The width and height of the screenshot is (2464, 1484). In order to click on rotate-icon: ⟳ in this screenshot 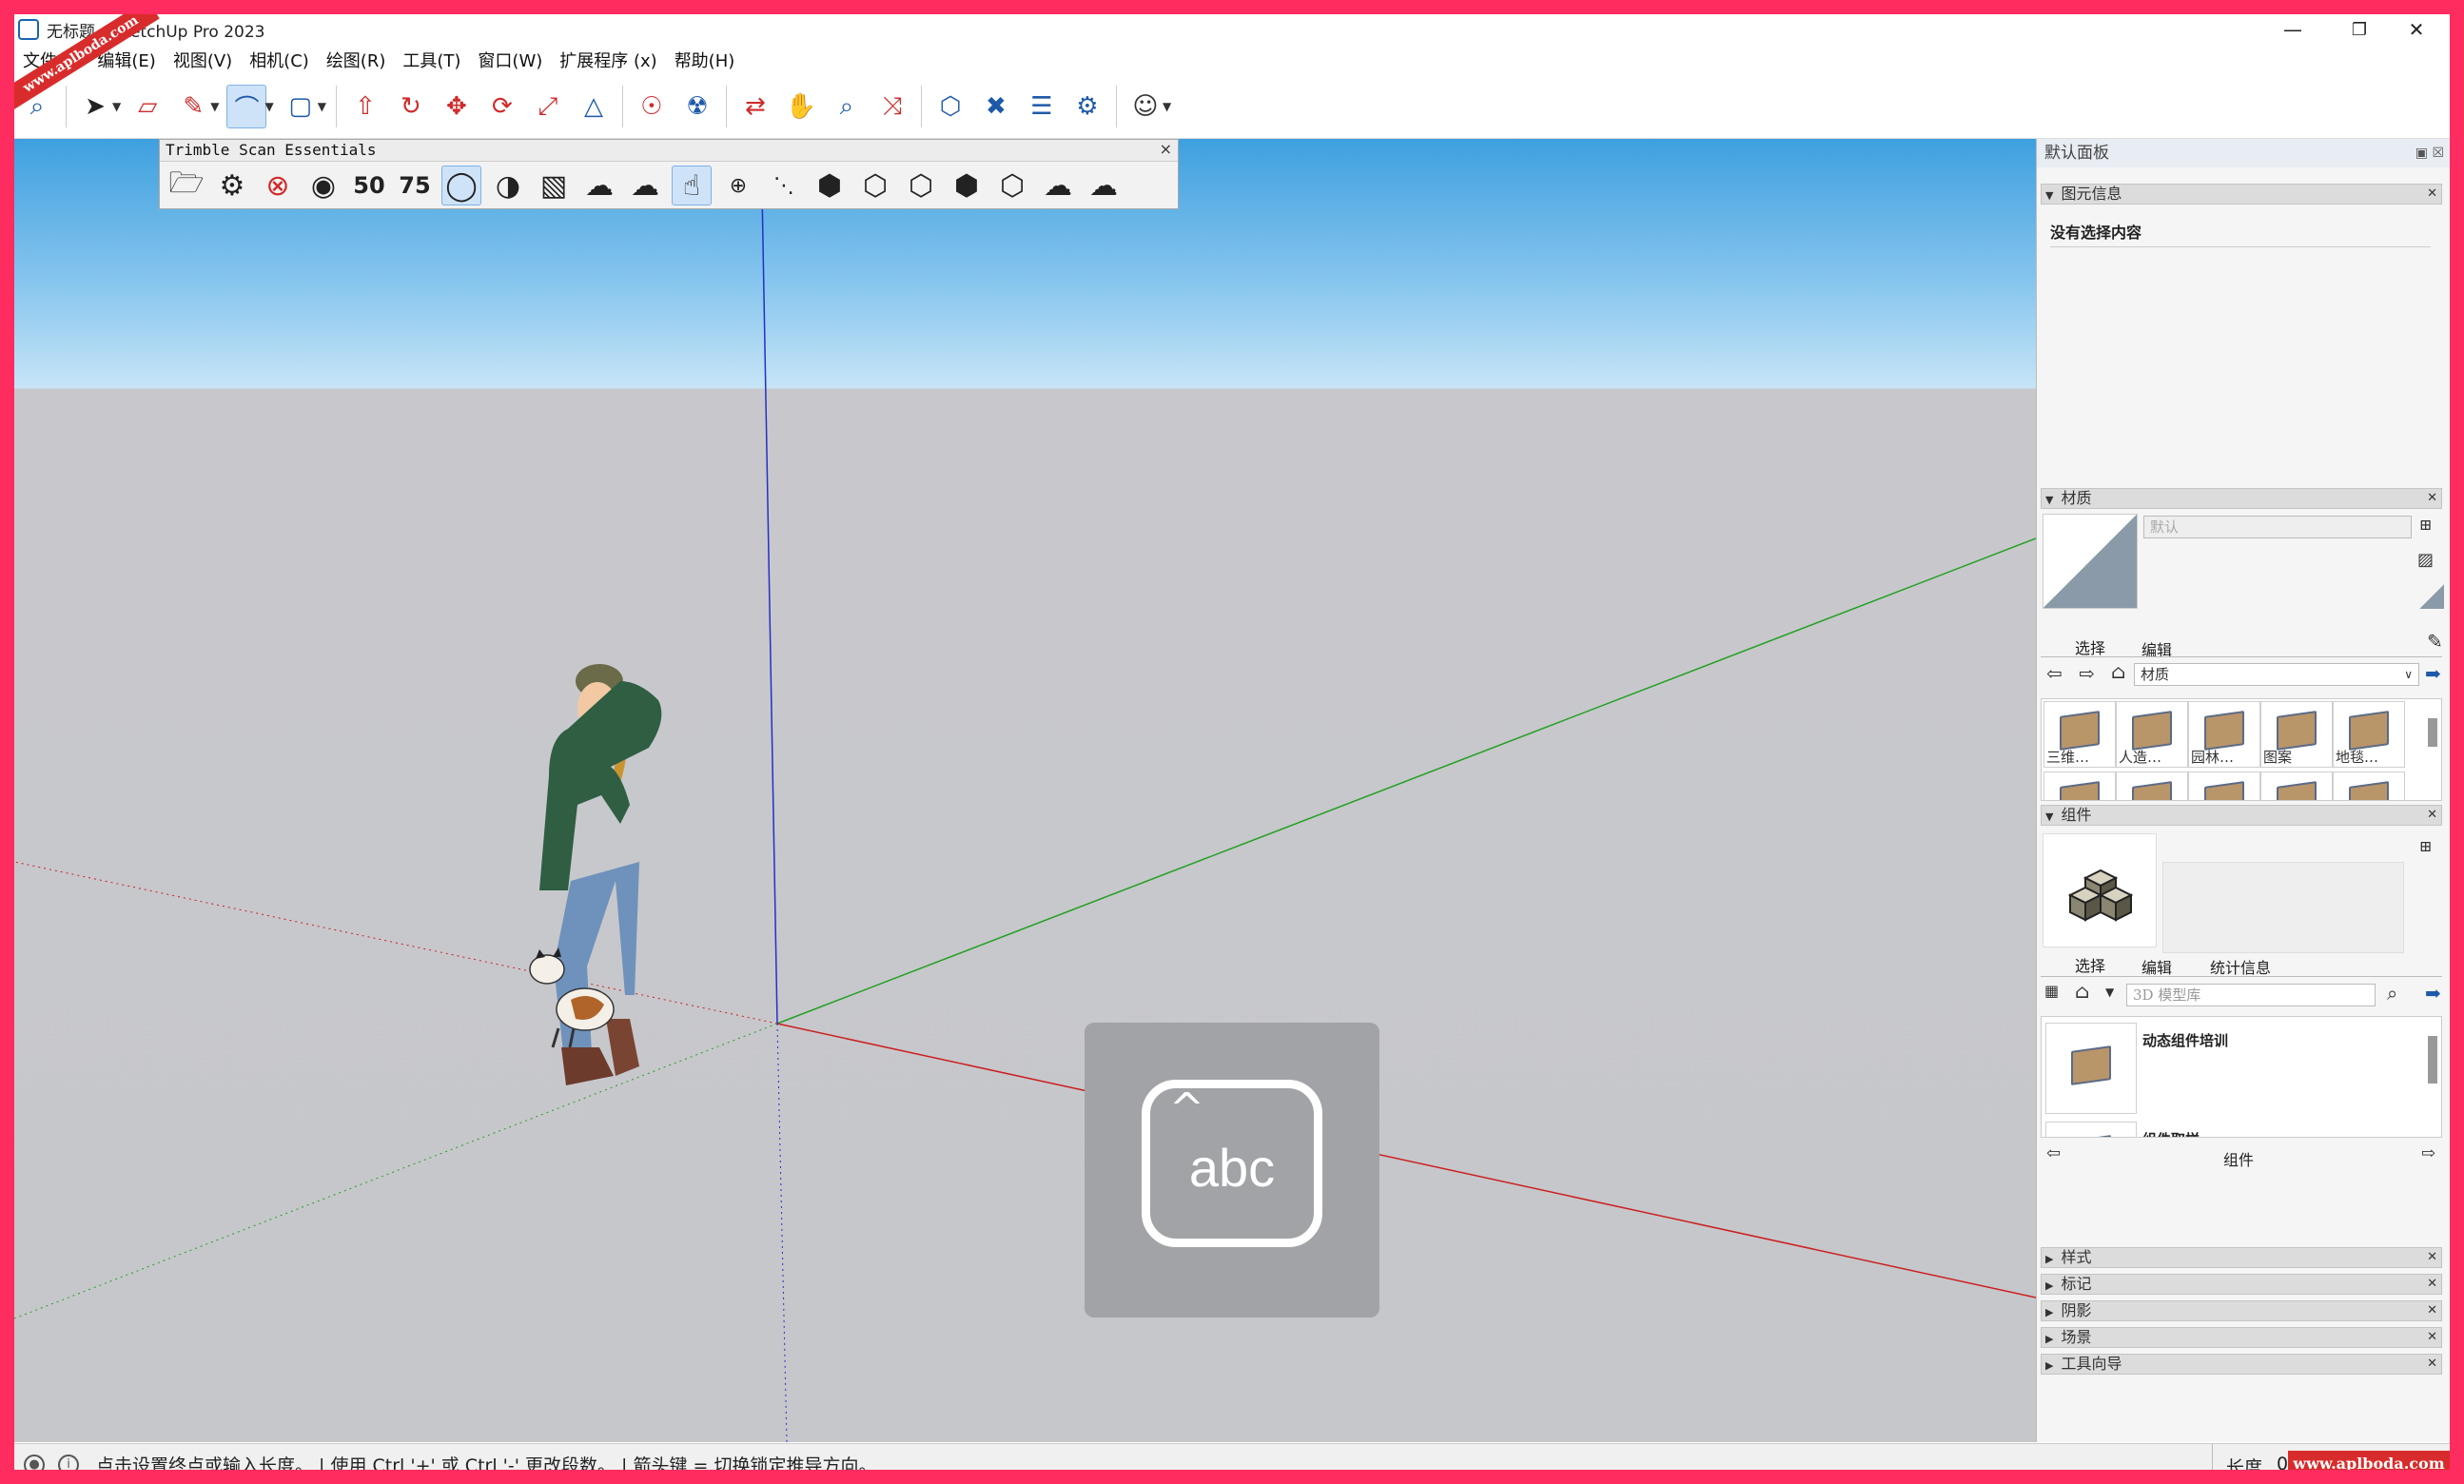, I will do `click(502, 106)`.